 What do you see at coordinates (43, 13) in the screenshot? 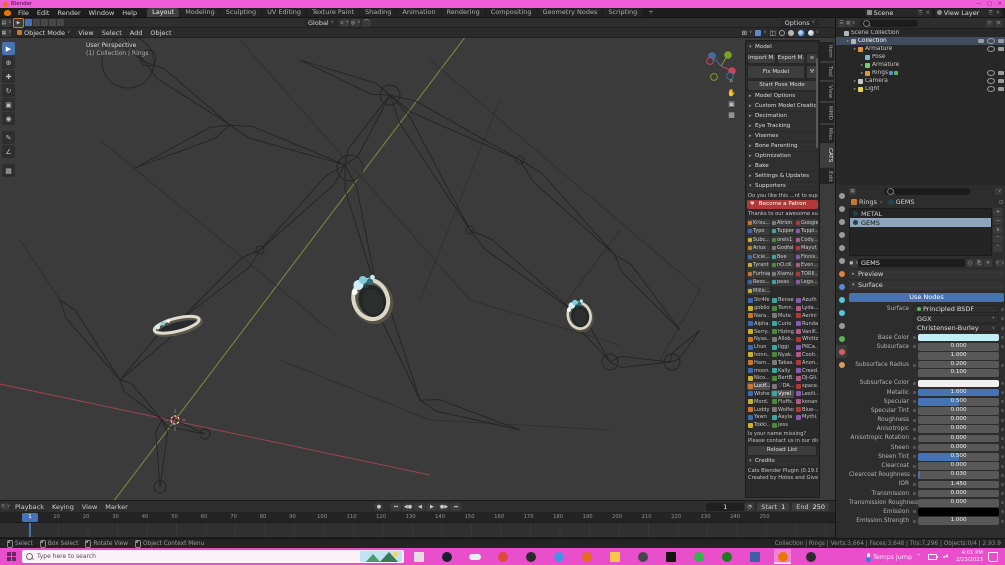
I see `menu-edit: Edit` at bounding box center [43, 13].